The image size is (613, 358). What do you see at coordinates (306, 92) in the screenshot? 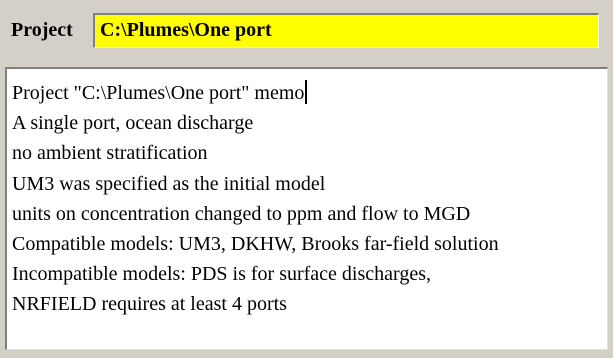
I see `text-cursor` at bounding box center [306, 92].